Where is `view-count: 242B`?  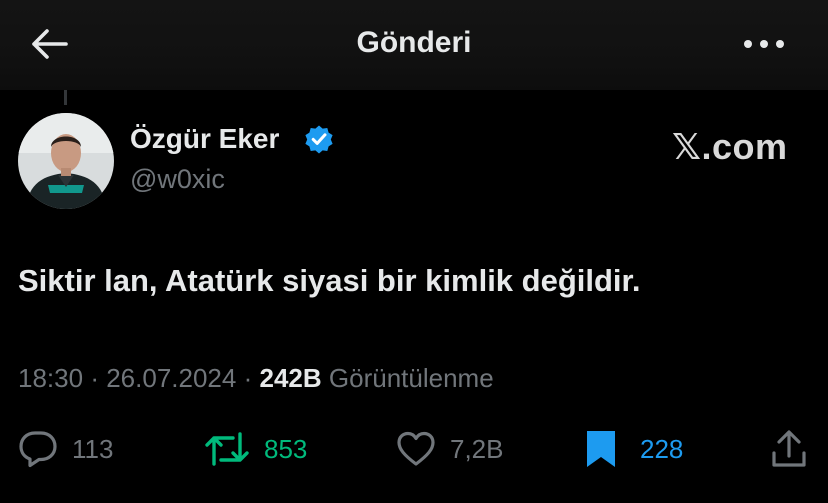 view-count: 242B is located at coordinates (290, 378).